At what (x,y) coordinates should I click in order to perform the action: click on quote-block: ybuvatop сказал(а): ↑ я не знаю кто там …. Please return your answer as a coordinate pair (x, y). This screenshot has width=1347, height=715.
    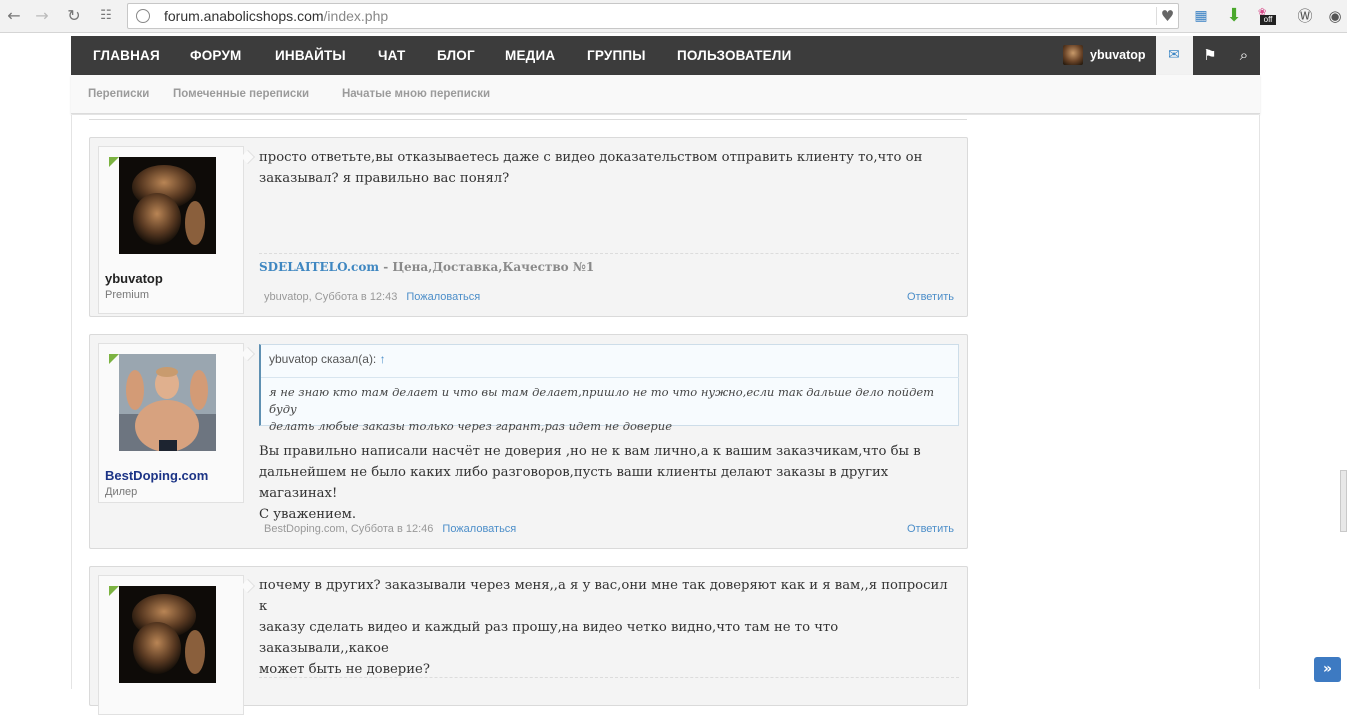
    Looking at the image, I should click on (609, 388).